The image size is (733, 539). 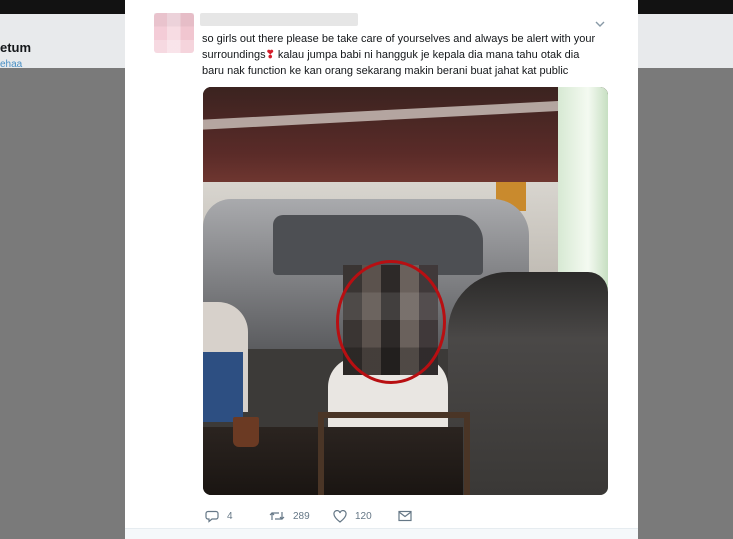 What do you see at coordinates (16, 47) in the screenshot?
I see `background-user-name: etum` at bounding box center [16, 47].